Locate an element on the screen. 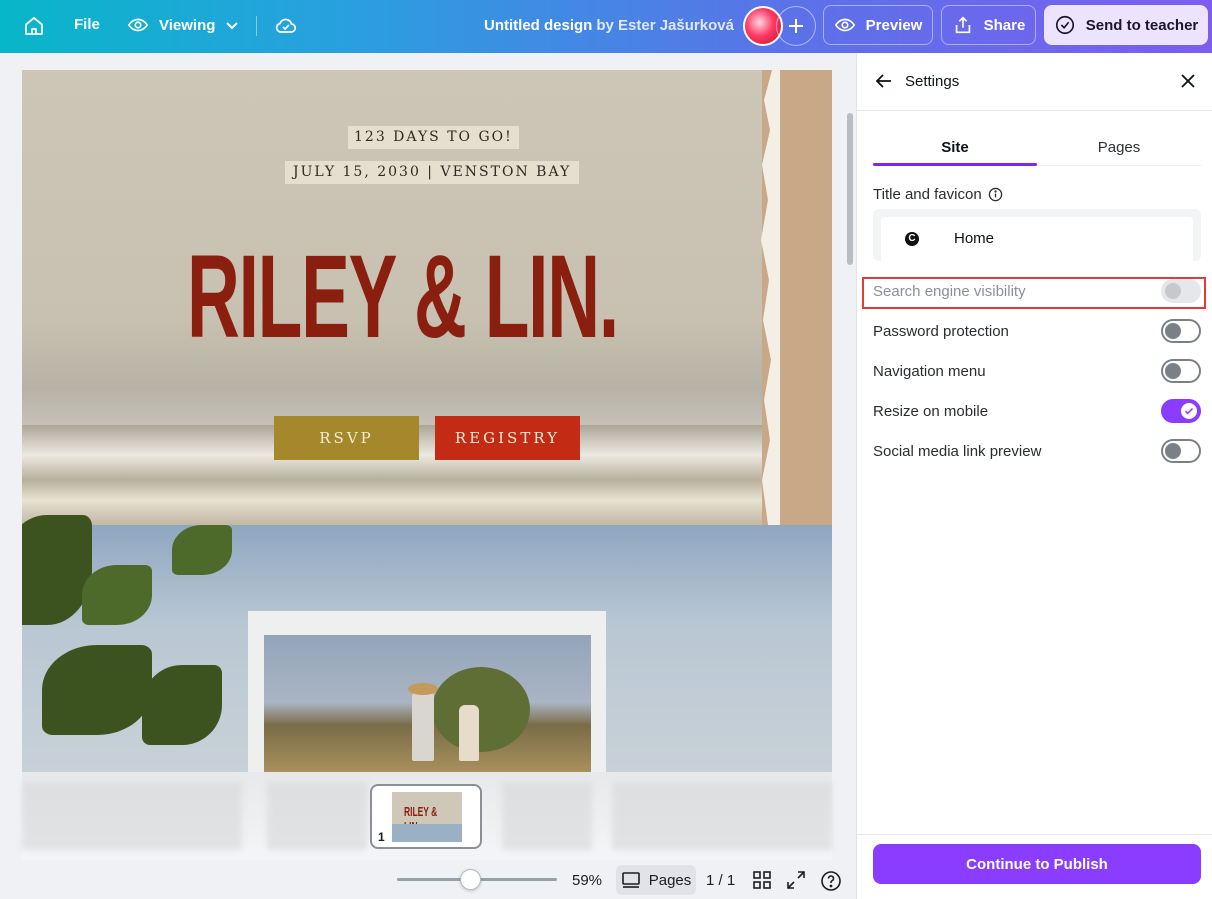 This screenshot has height=899, width=1212. search-engine-visibility-toggle is located at coordinates (1181, 291).